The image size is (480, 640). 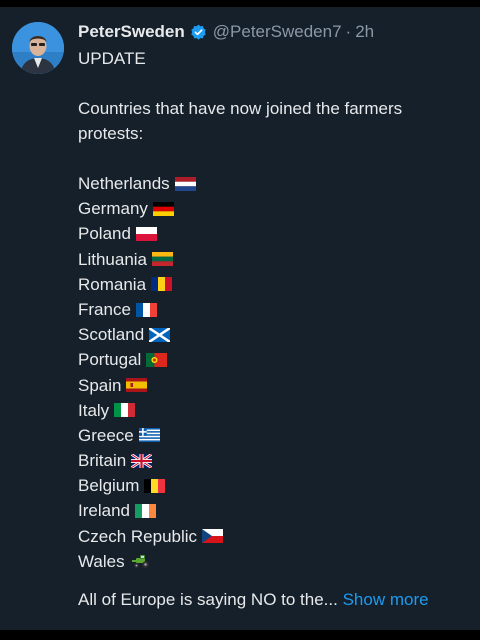 I want to click on country-item: Spain, so click(x=276, y=385).